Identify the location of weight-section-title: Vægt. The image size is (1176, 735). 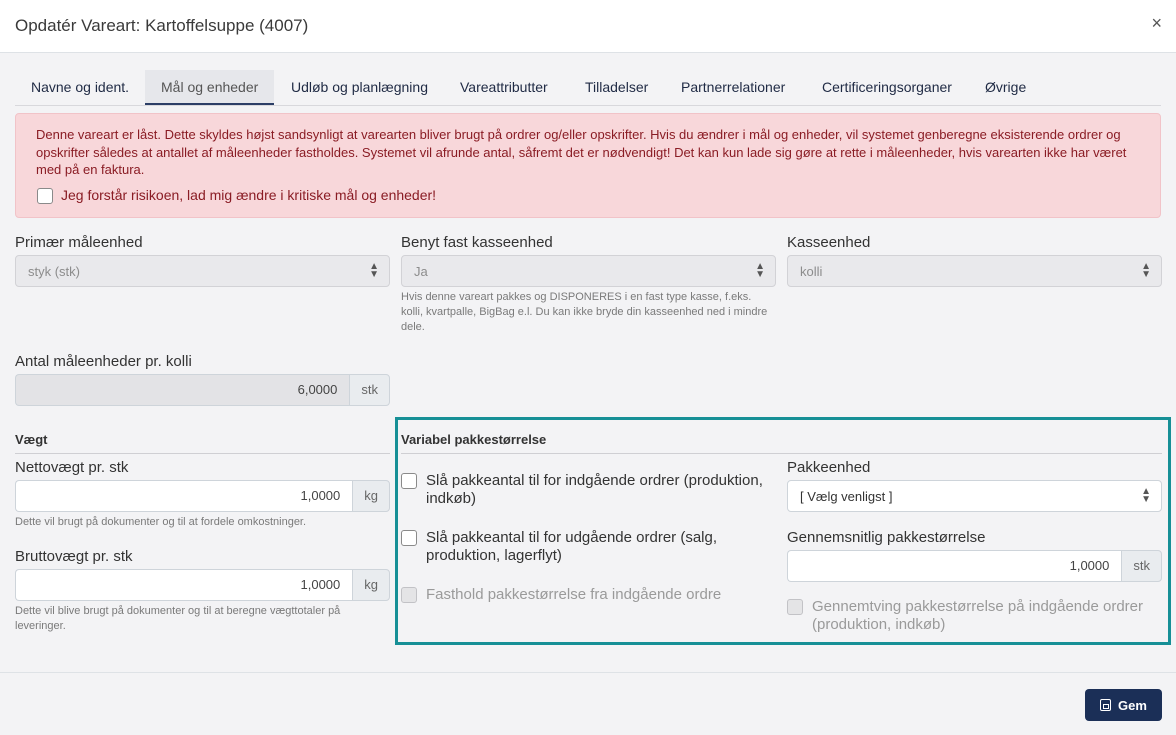
(31, 439).